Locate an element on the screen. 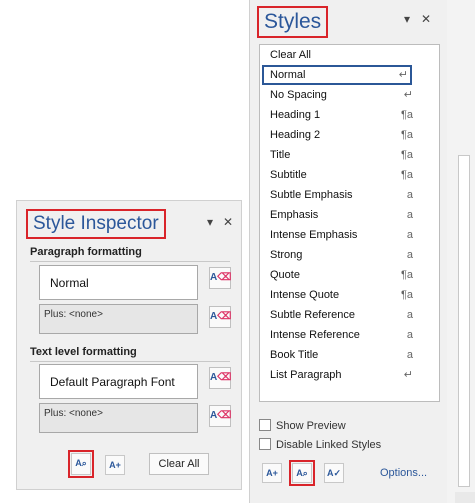 The height and width of the screenshot is (503, 475). style-item: Heading 2 ¶a is located at coordinates (349, 135).